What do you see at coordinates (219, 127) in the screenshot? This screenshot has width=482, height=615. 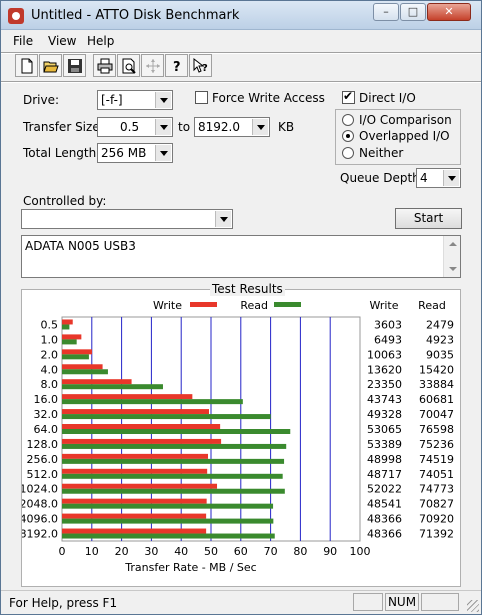 I see `transfer-max-value: 8192.0` at bounding box center [219, 127].